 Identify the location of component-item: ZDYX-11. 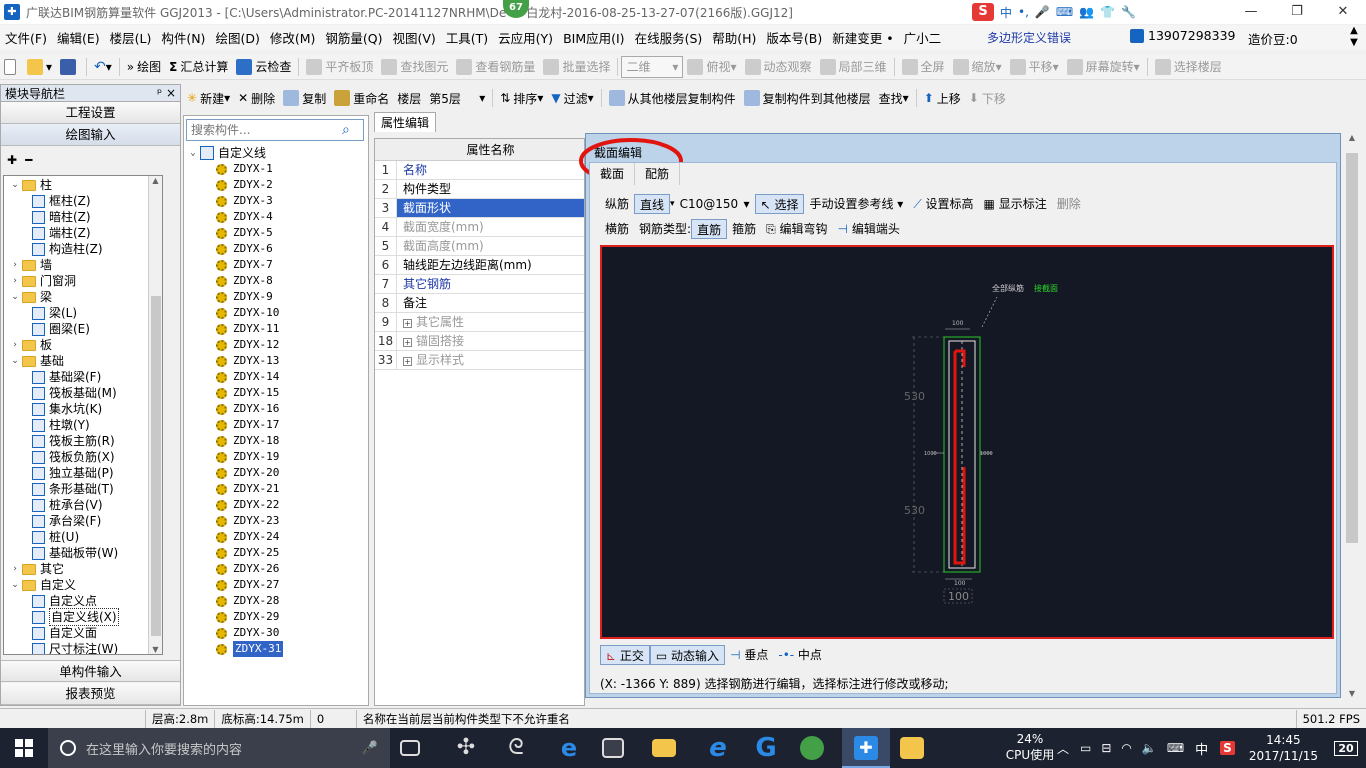
(278, 329).